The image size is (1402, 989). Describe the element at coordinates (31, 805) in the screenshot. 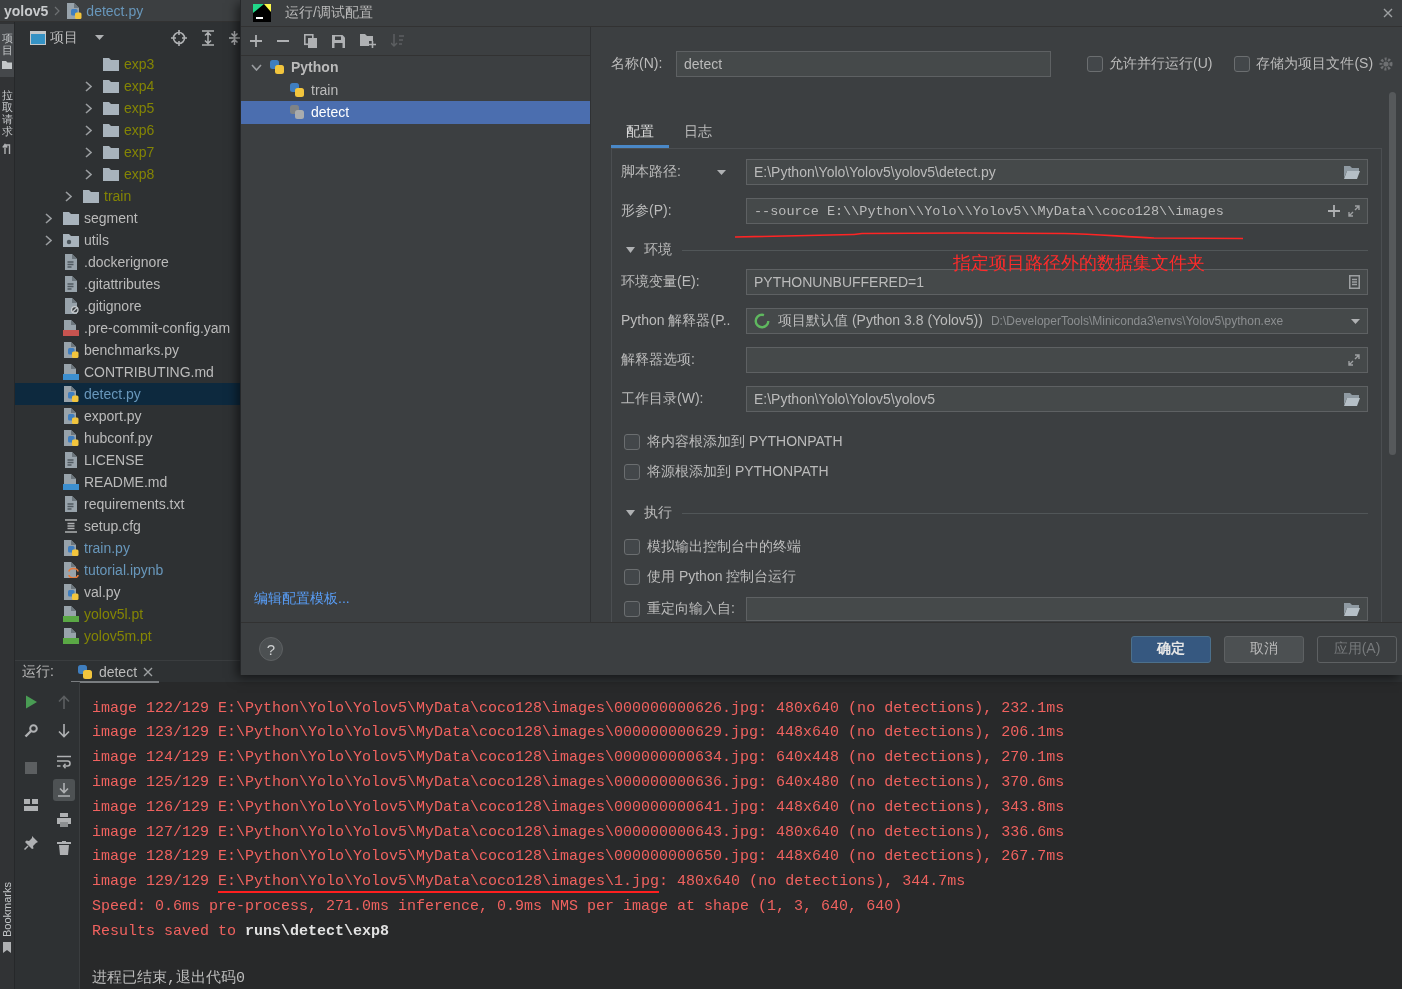

I see `layout-icon` at that location.